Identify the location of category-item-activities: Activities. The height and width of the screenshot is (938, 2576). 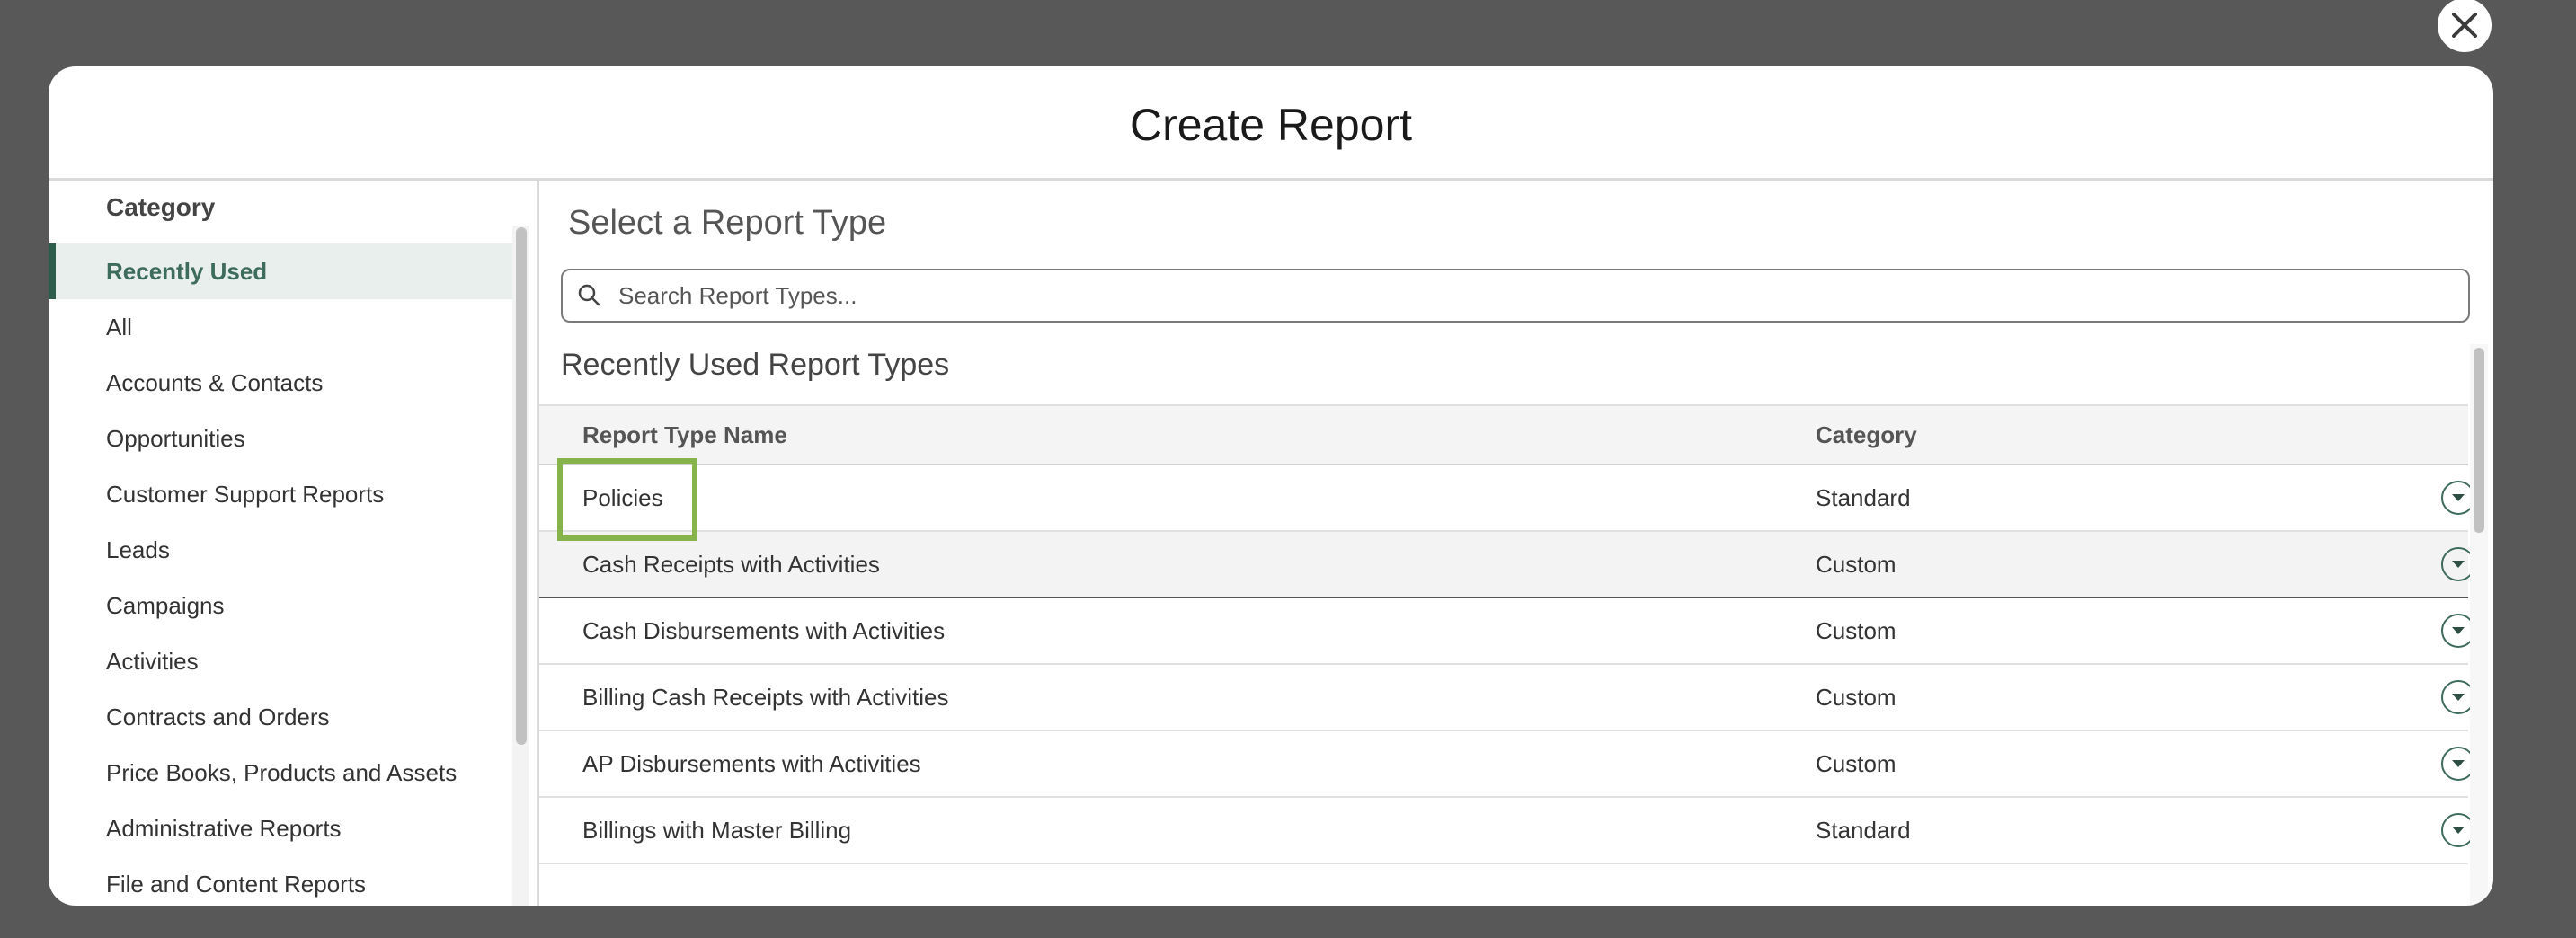
(280, 661).